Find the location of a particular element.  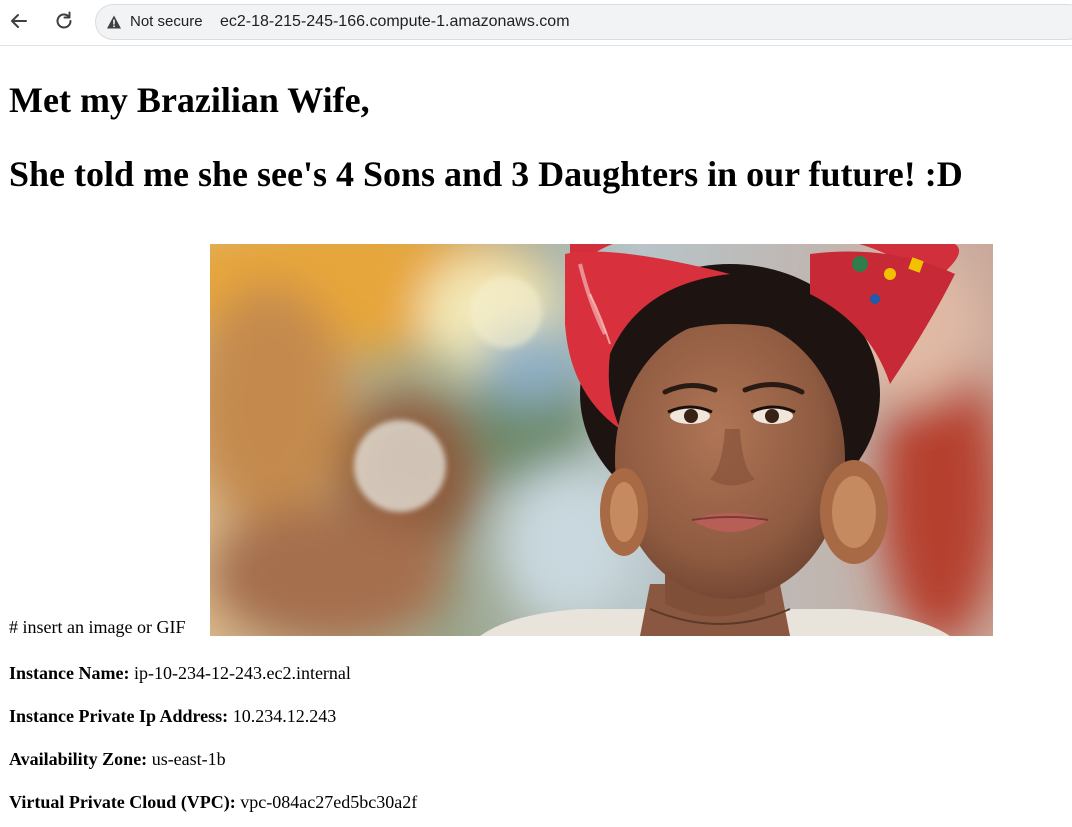

vpc-label: Virtual Private Cloud (VPC): is located at coordinates (122, 802).